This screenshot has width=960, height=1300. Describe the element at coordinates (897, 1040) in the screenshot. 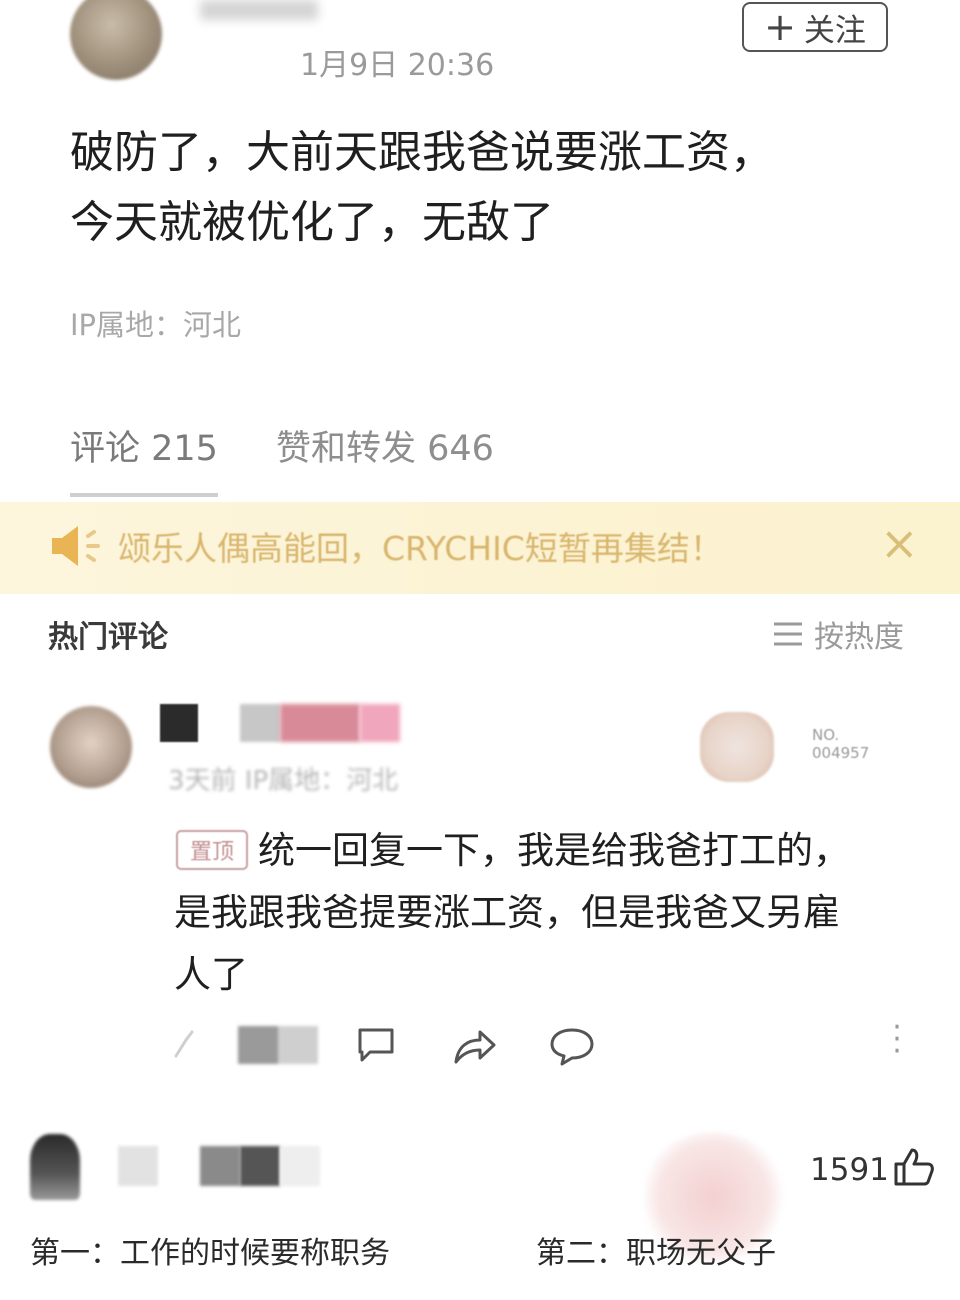

I see `more-options-icon: · · ·` at that location.